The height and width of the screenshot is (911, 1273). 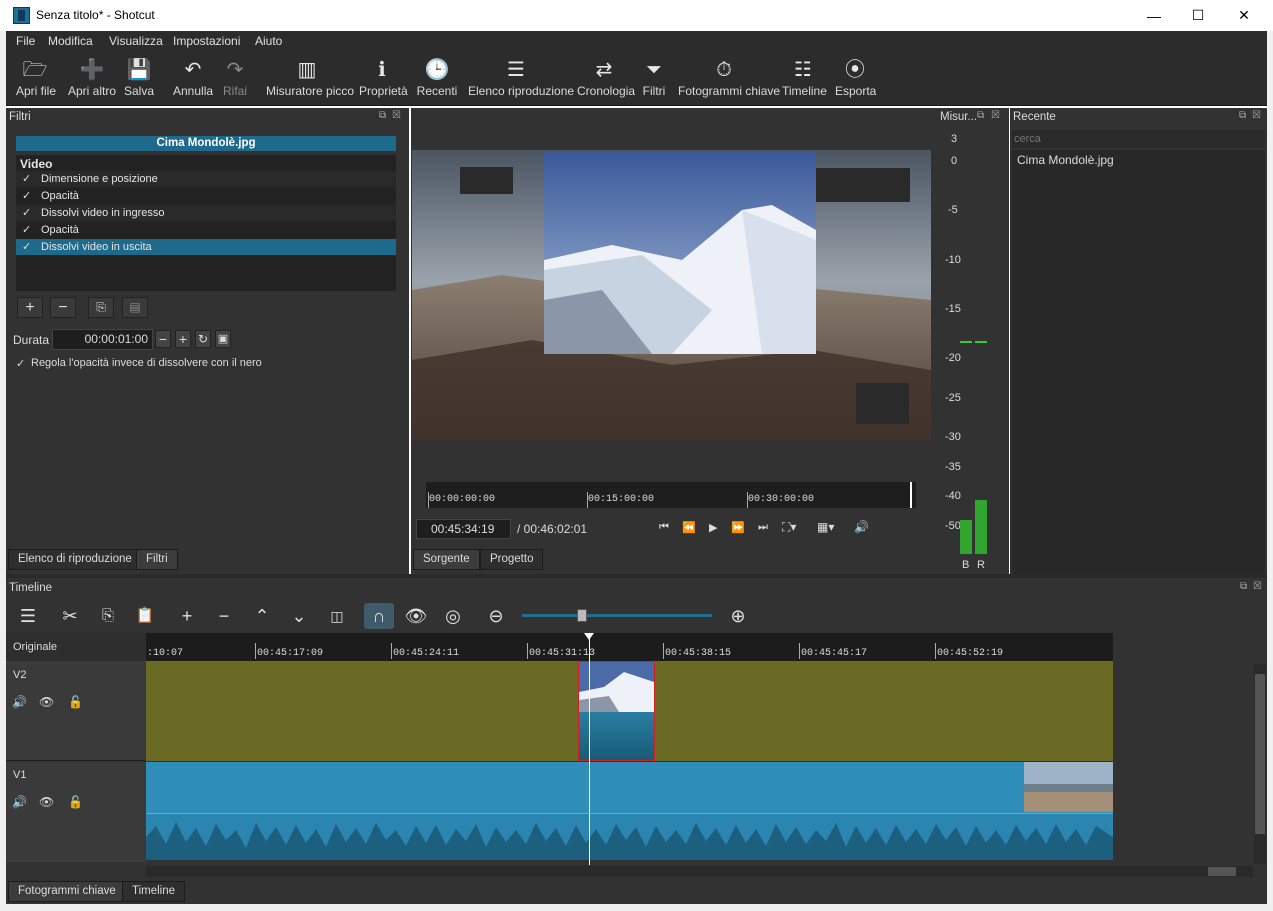 What do you see at coordinates (25, 41) in the screenshot?
I see `menu-file: File` at bounding box center [25, 41].